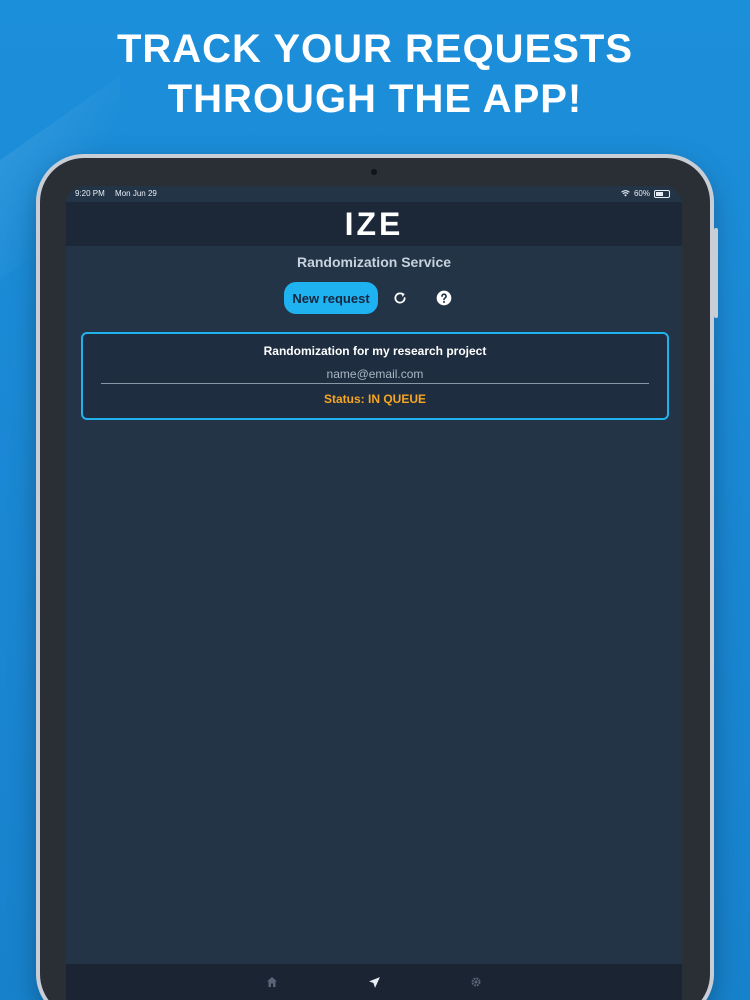 The height and width of the screenshot is (1000, 750). I want to click on paper-plane-icon, so click(374, 982).